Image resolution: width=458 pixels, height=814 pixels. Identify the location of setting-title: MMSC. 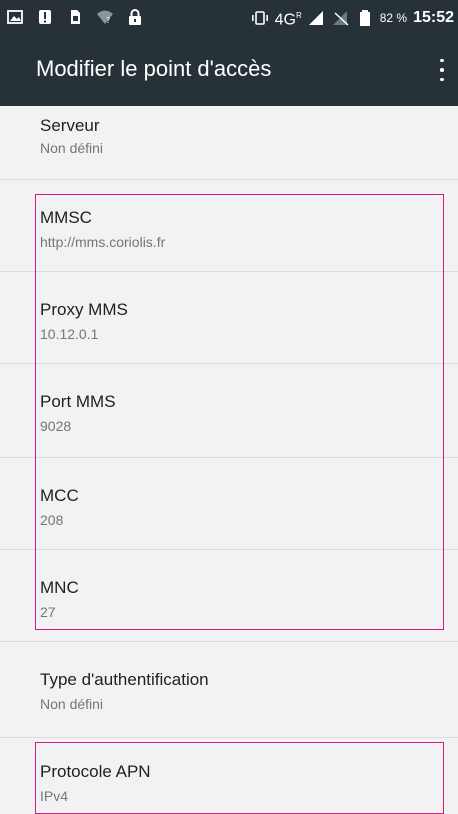
(66, 217).